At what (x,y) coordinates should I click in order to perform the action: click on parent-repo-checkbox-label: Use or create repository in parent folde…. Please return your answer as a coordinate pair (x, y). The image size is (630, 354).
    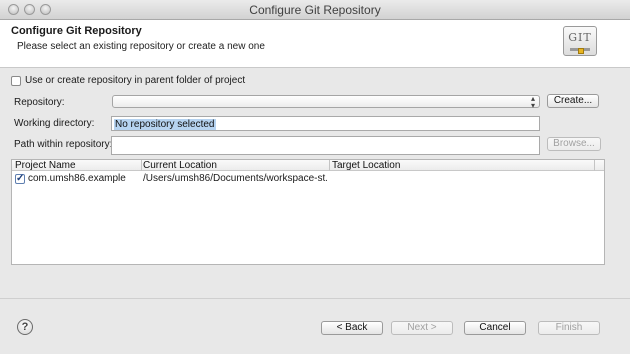
    Looking at the image, I should click on (135, 80).